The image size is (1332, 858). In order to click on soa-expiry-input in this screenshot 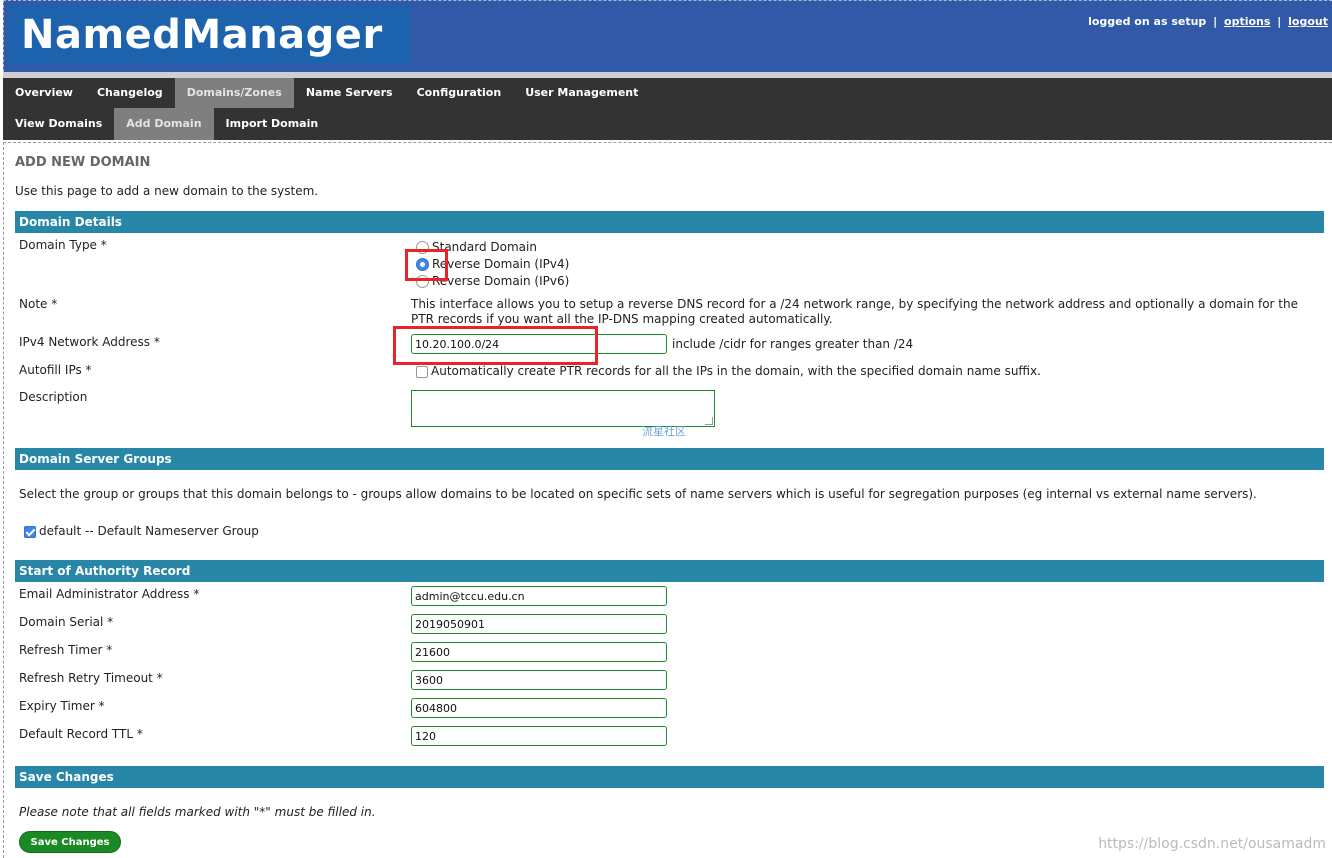, I will do `click(539, 708)`.